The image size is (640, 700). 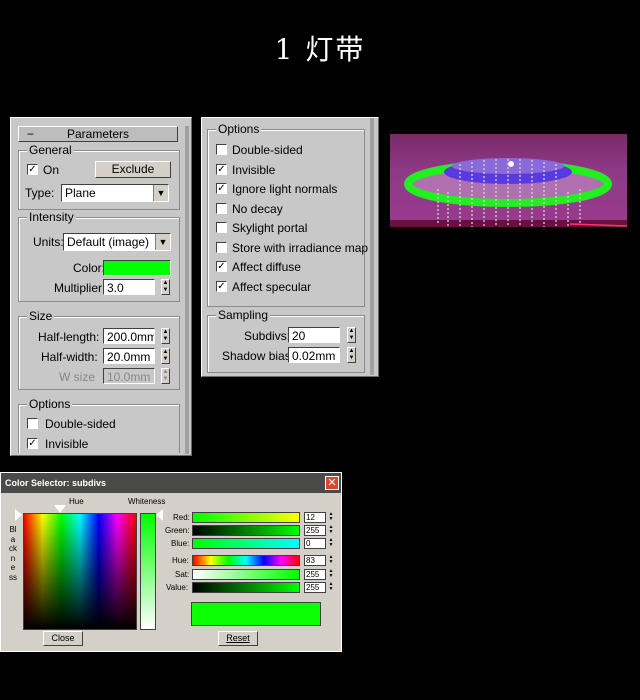 I want to click on general-group: General ✓ On Exclude Type: Plane ▼, so click(x=99, y=176).